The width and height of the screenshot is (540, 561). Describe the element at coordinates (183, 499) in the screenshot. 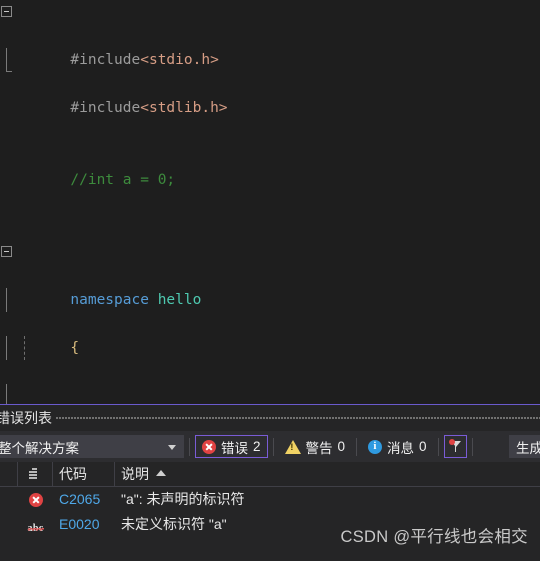

I see `row-description: "a": 未声明的标识符` at that location.